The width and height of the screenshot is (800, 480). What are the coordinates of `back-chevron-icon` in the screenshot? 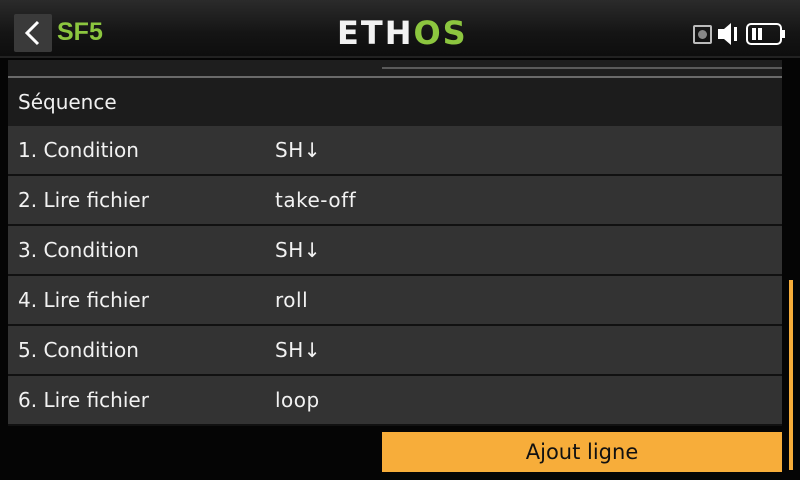 It's located at (32, 33).